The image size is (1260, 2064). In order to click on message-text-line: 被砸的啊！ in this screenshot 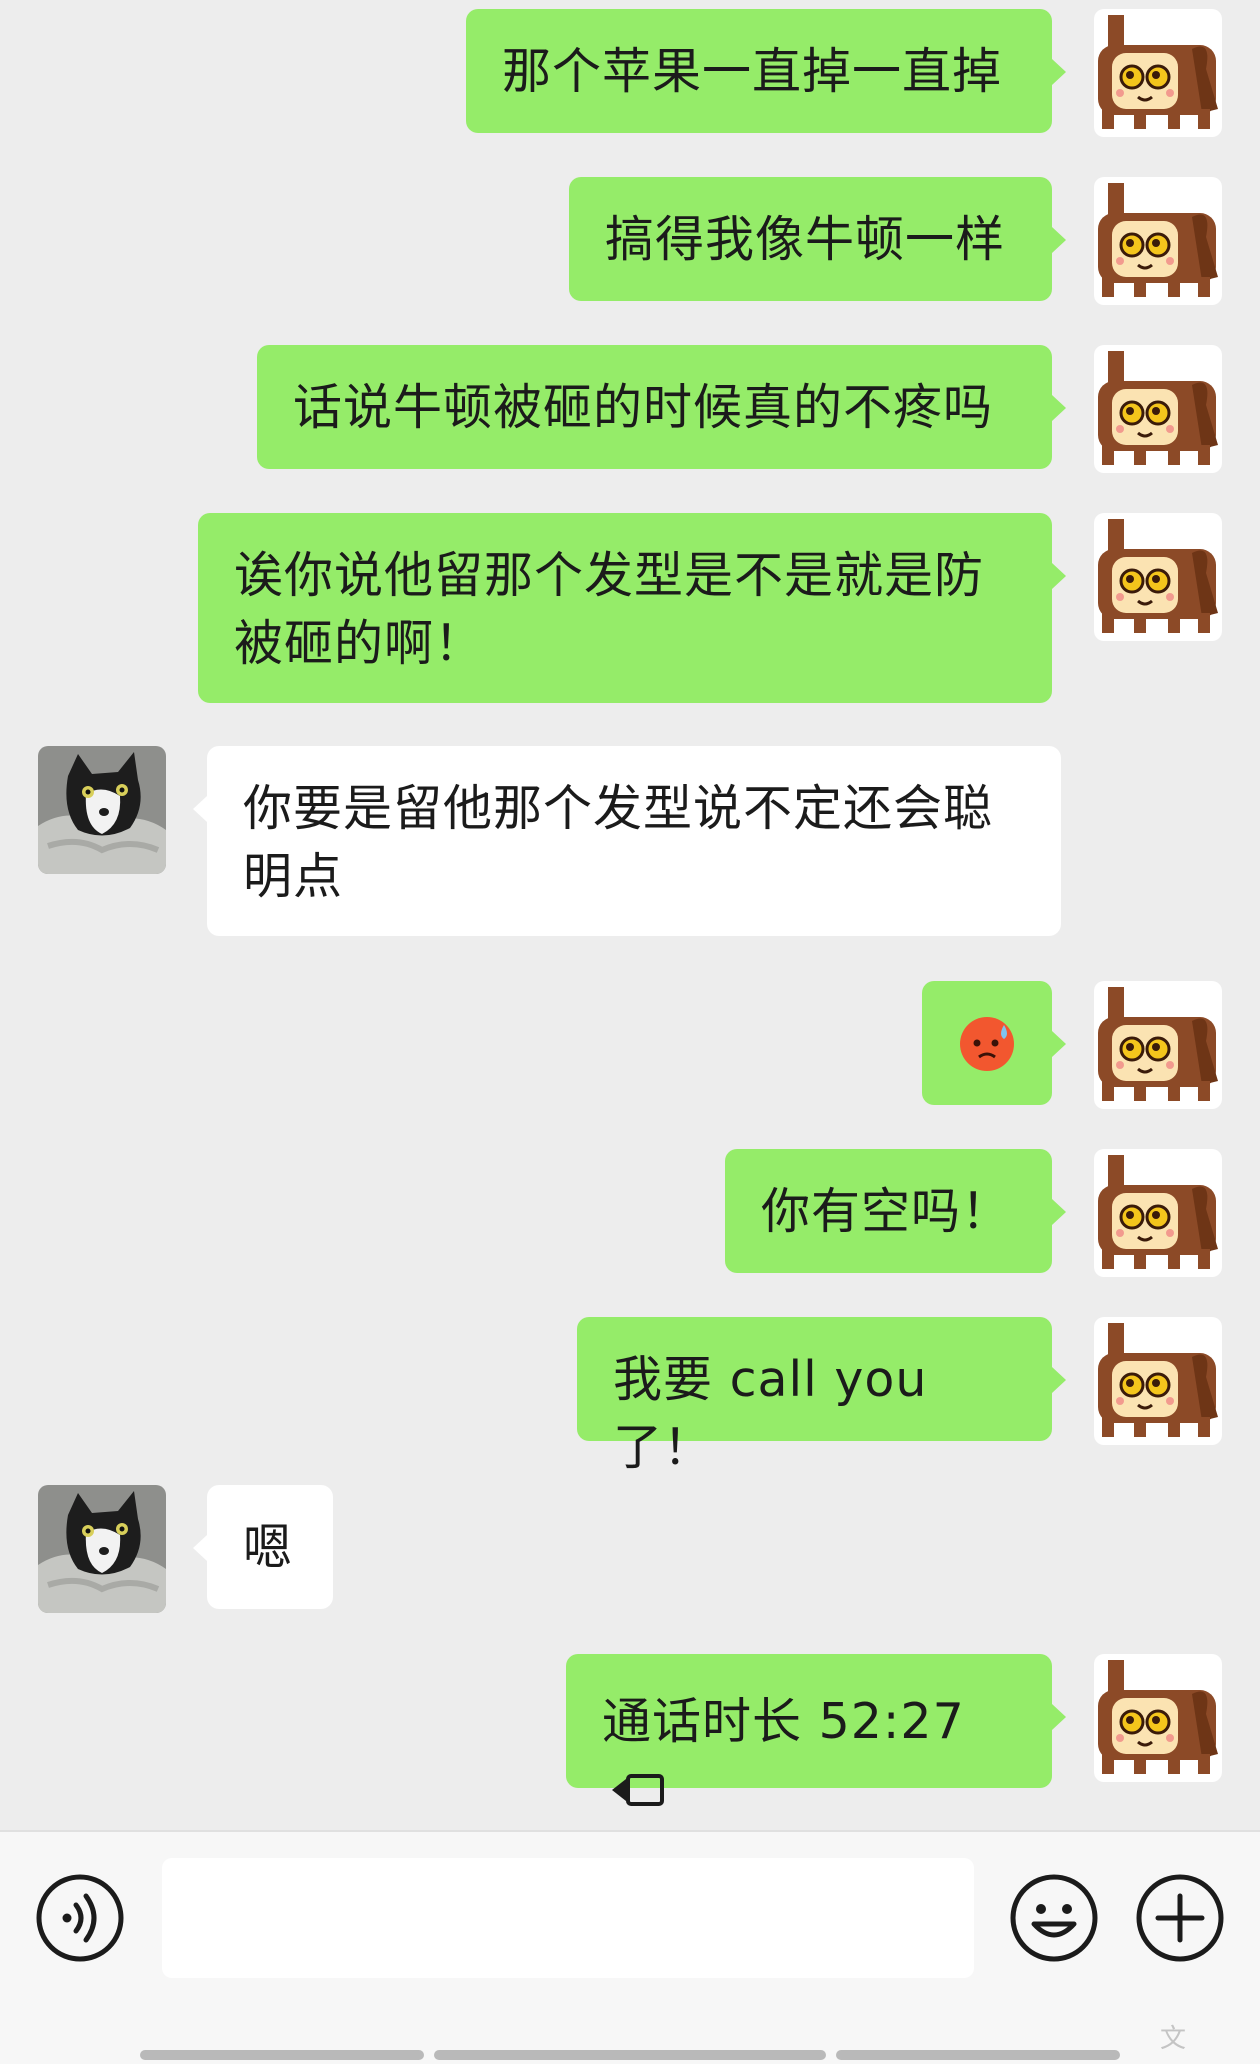, I will do `click(359, 643)`.